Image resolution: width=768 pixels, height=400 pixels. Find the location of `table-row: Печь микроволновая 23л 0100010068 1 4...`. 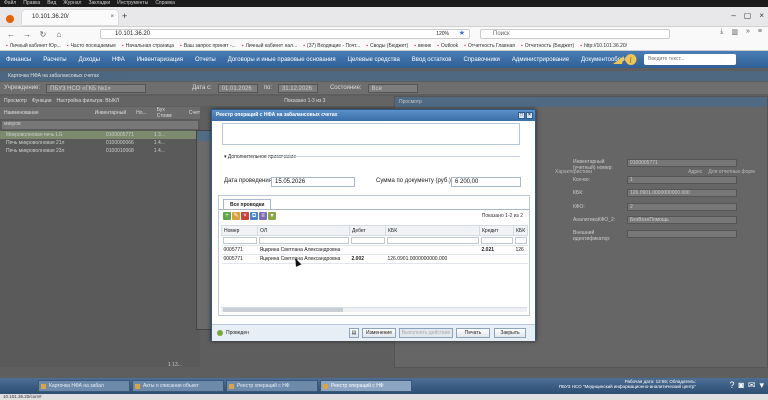

table-row: Печь микроволновая 23л 0100010068 1 4... is located at coordinates (100, 151).